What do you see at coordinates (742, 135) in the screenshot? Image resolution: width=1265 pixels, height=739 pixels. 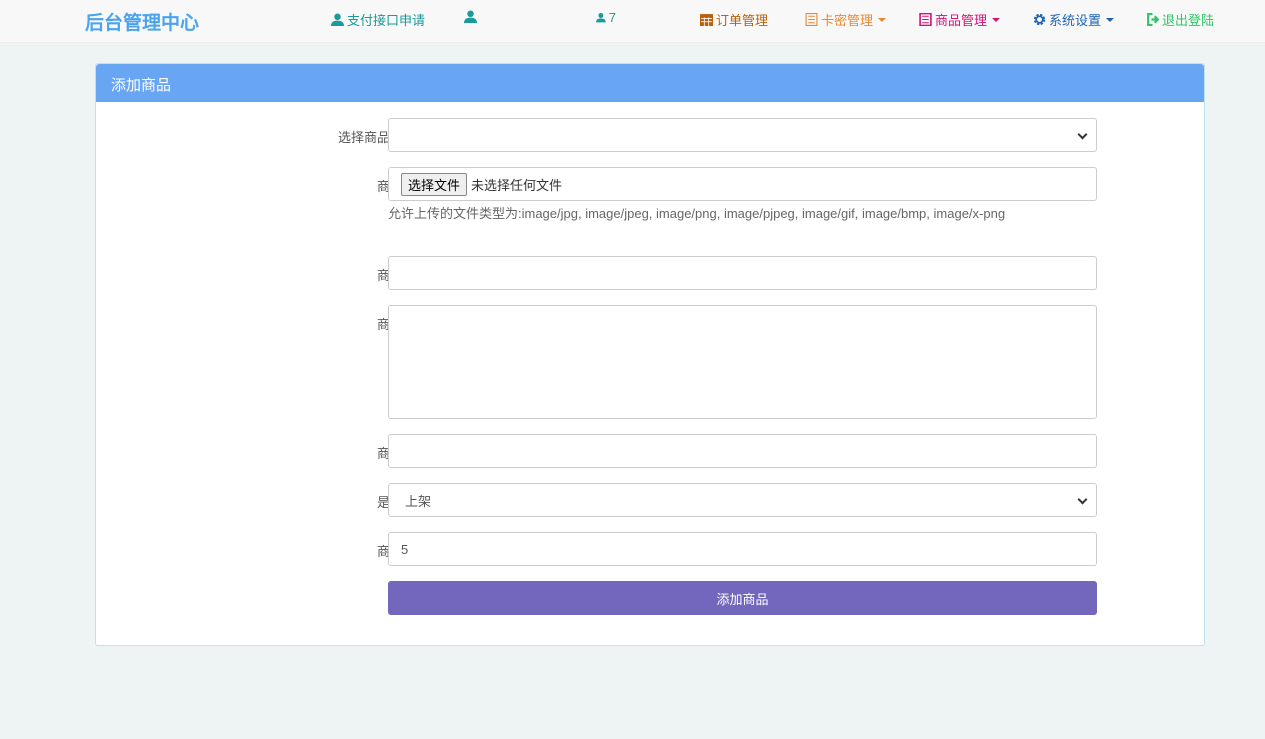 I see `category-select` at bounding box center [742, 135].